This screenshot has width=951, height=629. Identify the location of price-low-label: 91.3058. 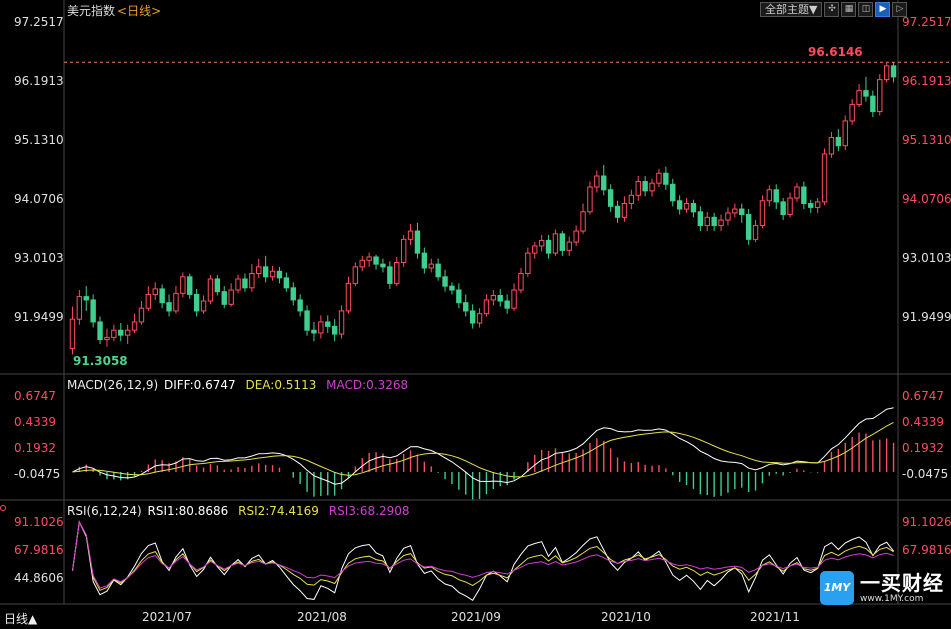
(100, 361).